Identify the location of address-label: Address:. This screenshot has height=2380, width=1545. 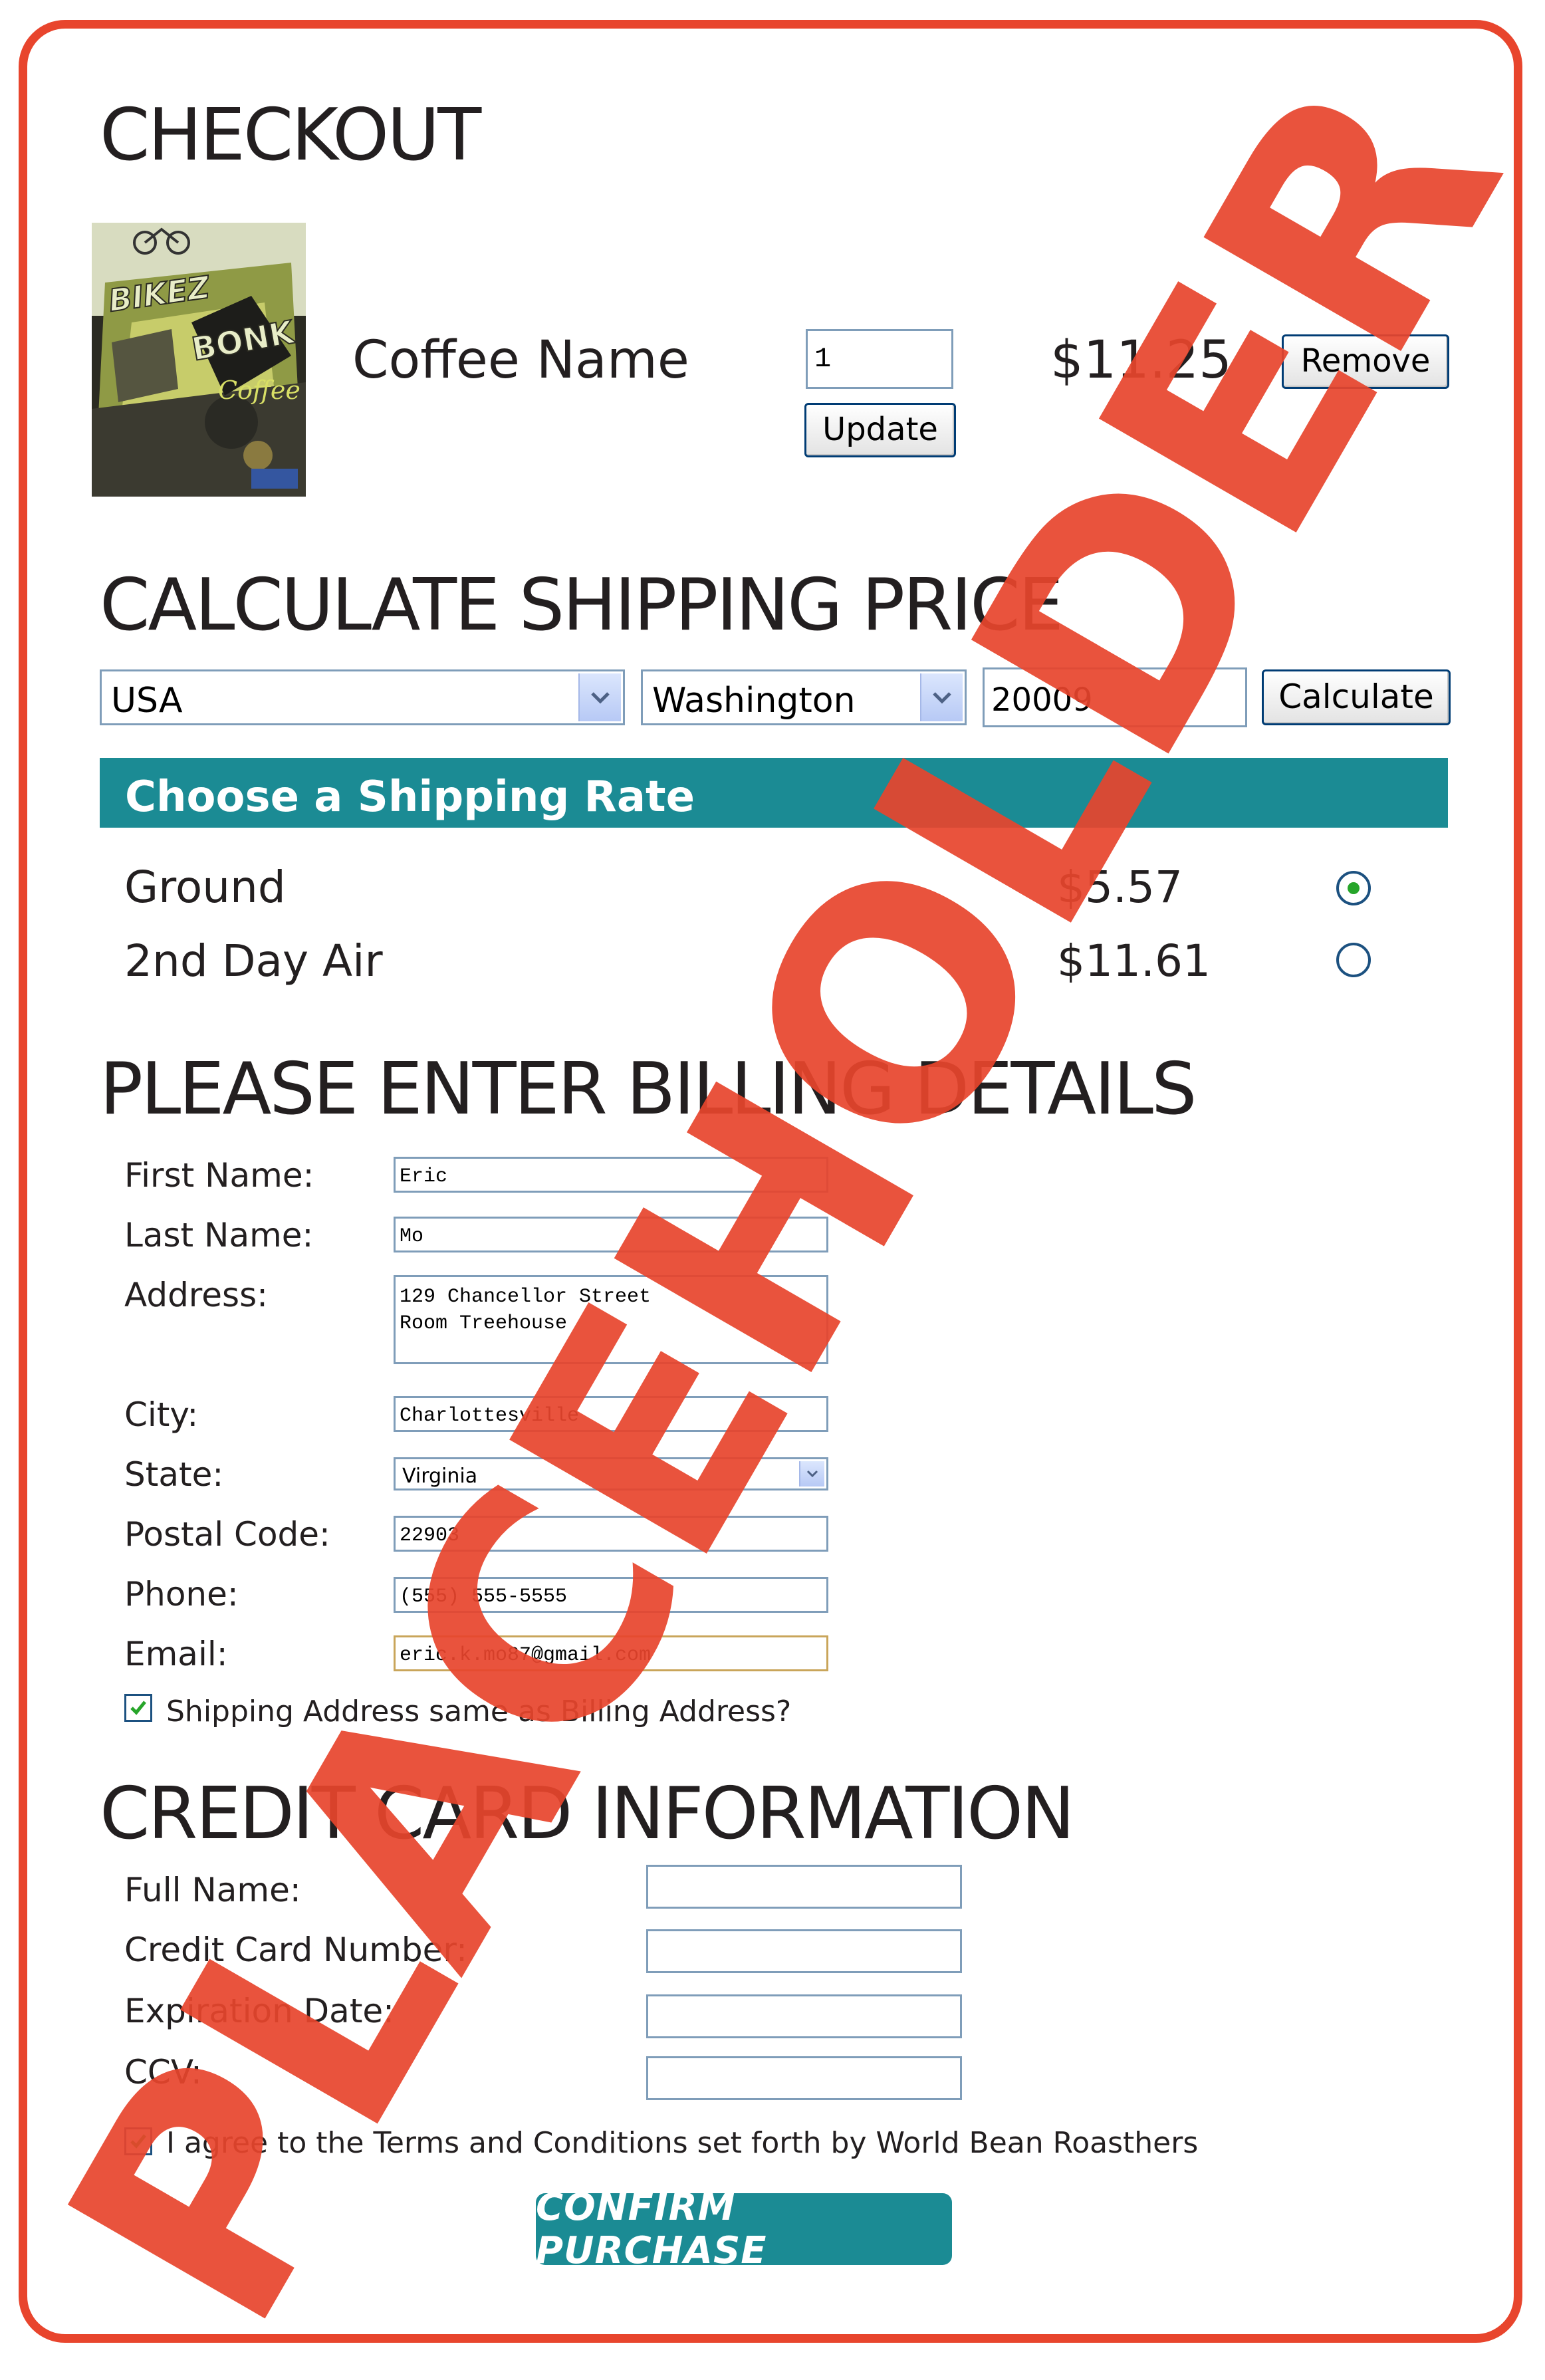
(196, 1295).